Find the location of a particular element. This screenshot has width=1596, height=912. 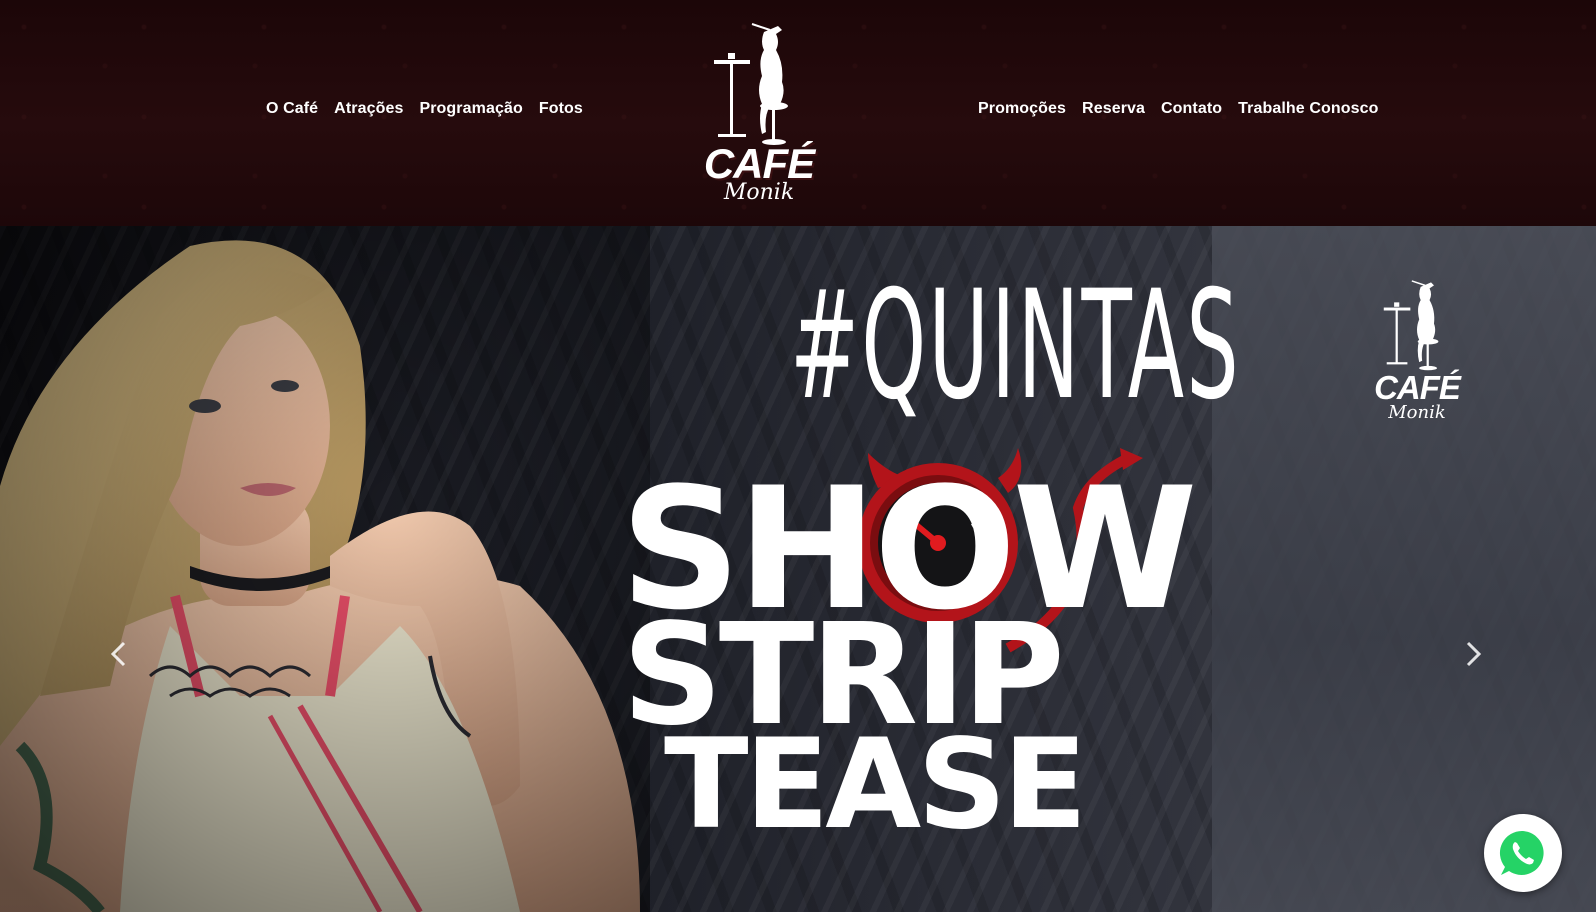

slider-prev-button is located at coordinates (118, 656).